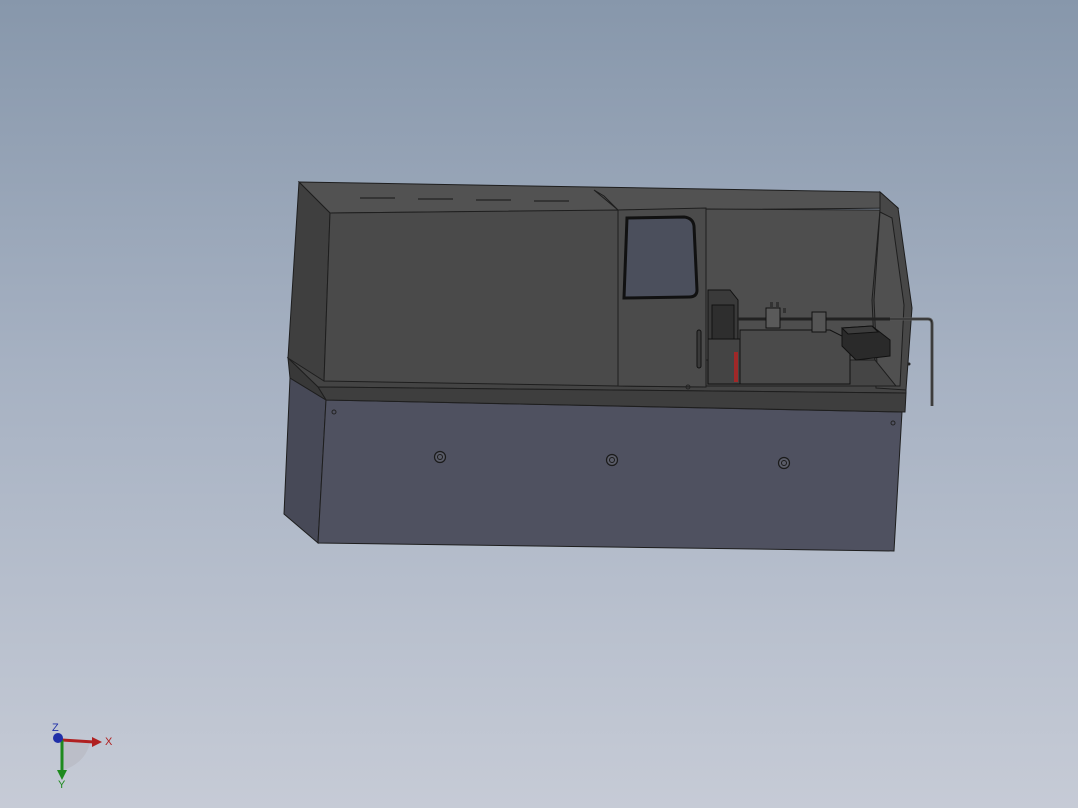  What do you see at coordinates (97, 742) in the screenshot?
I see `x-axis-arrowhead` at bounding box center [97, 742].